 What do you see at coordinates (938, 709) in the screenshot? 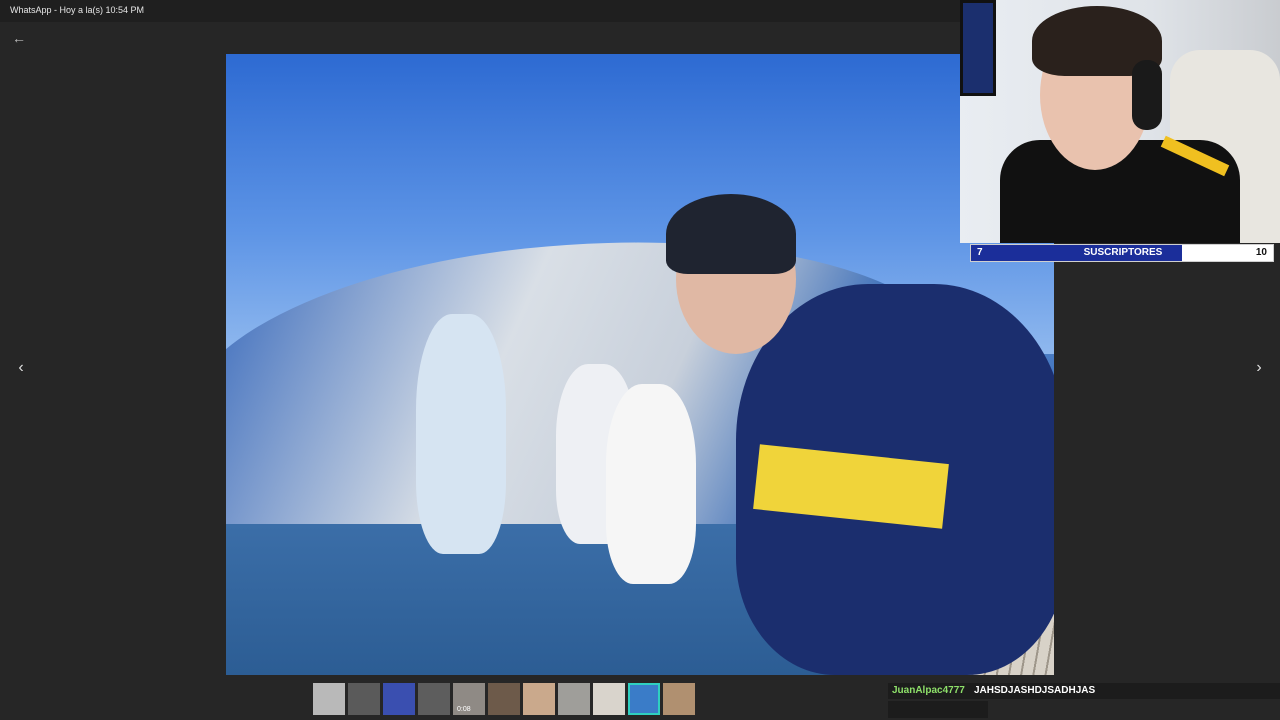
I see `chat-input-bar` at bounding box center [938, 709].